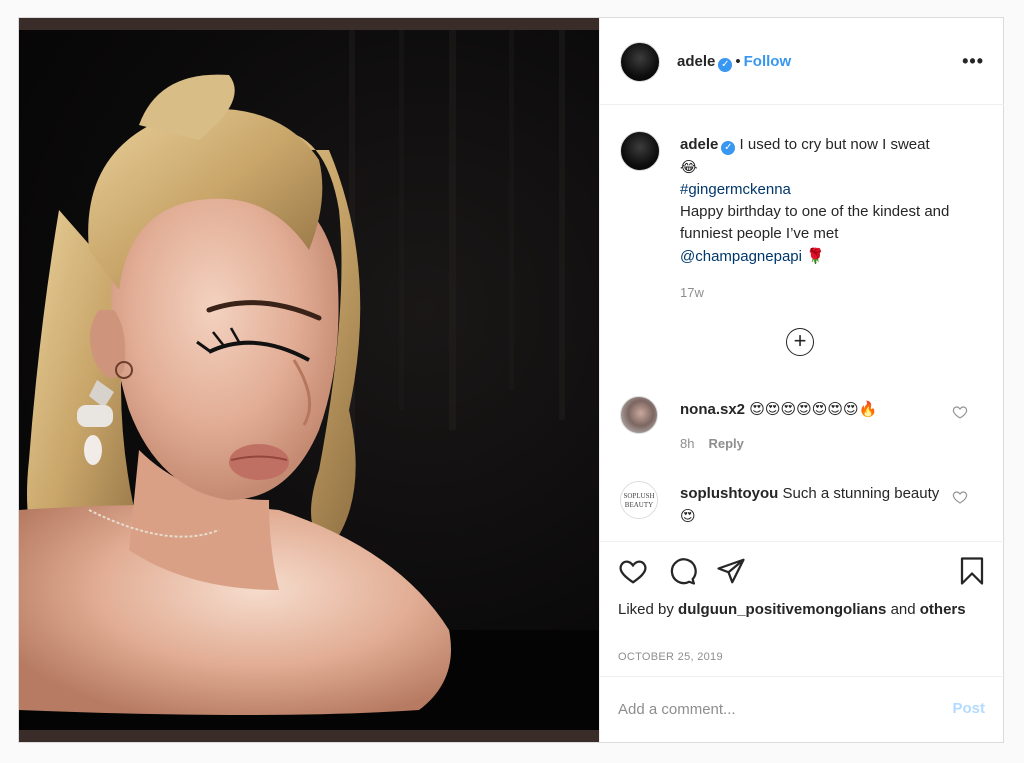 This screenshot has width=1024, height=763. I want to click on comment-username: soplushtoyou, so click(729, 493).